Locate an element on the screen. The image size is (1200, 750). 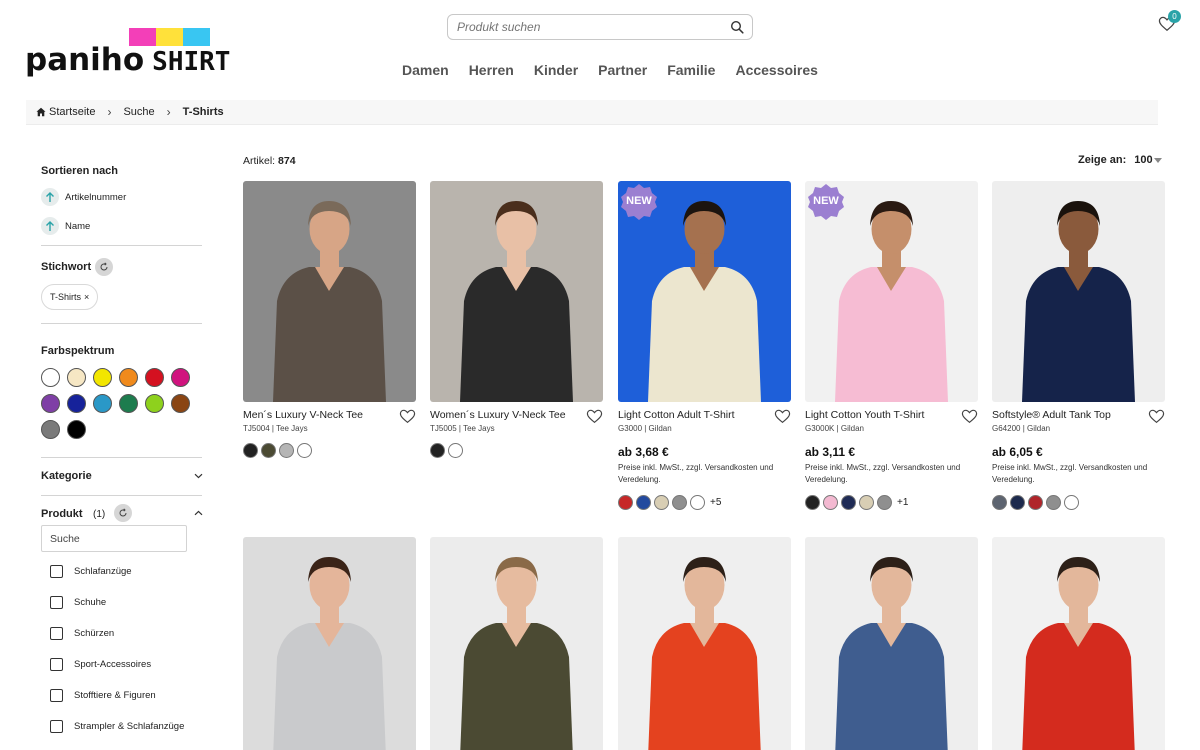
product-filter-search-input: Suche is located at coordinates (114, 539).